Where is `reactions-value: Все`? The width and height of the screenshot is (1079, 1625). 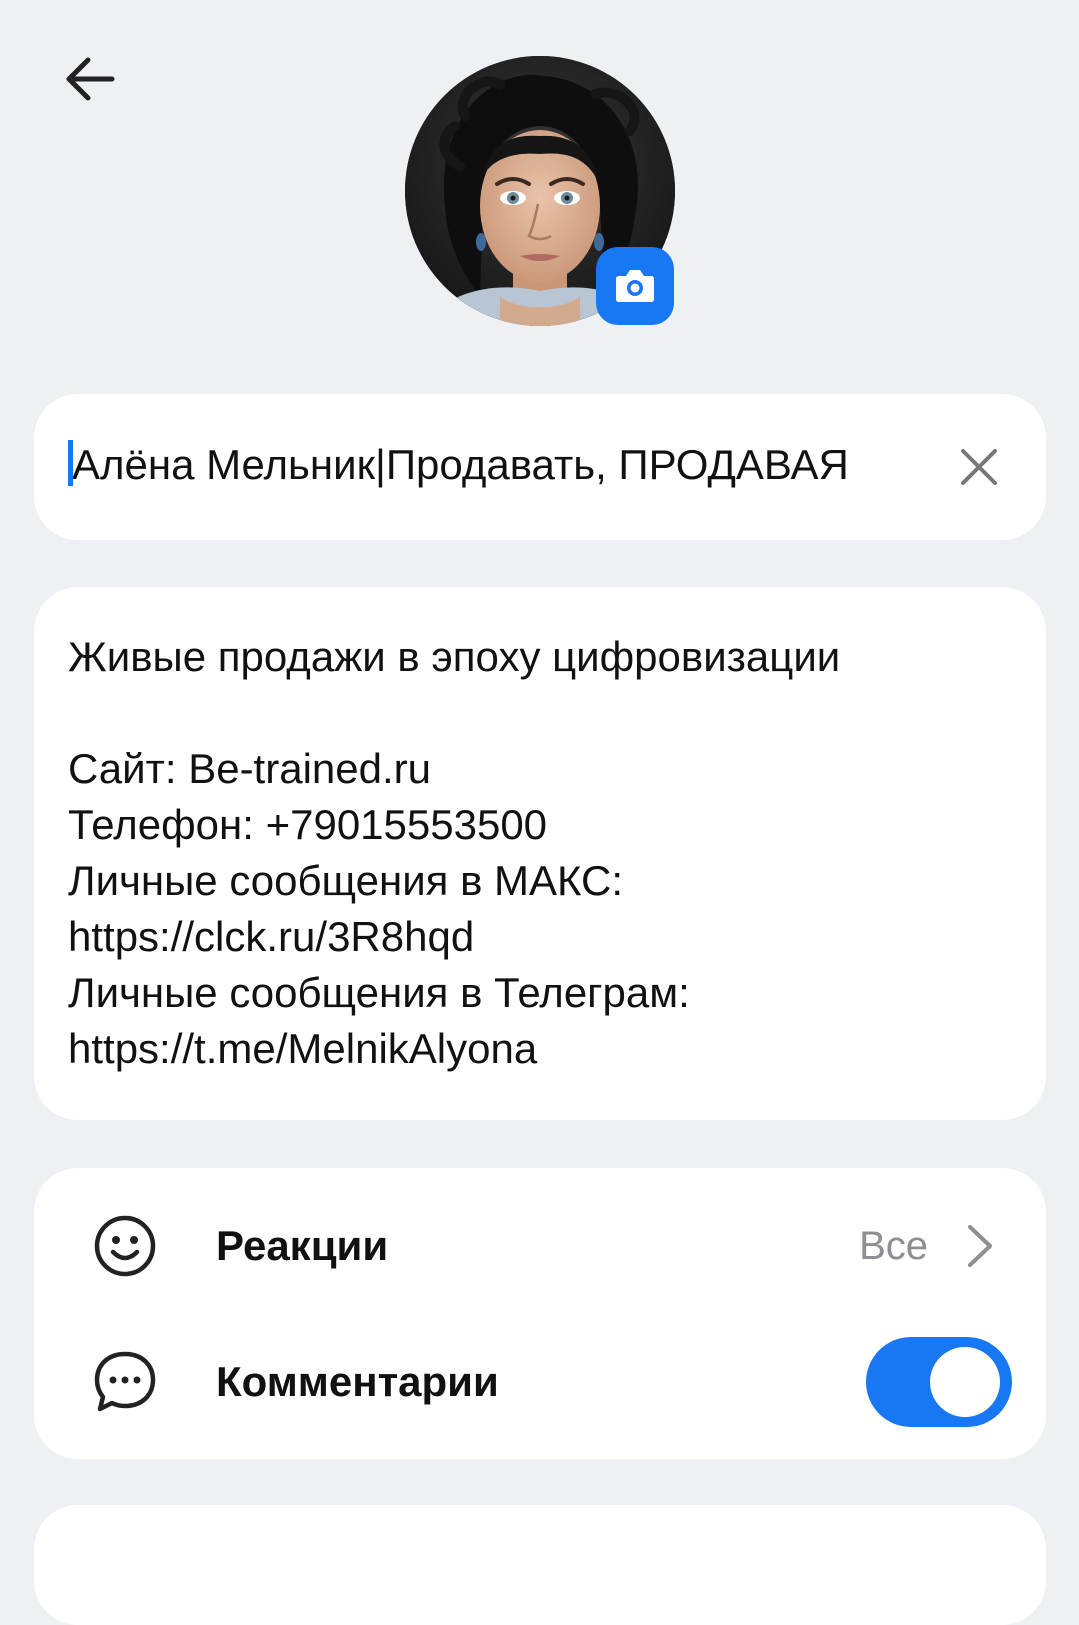
reactions-value: Все is located at coordinates (893, 1245).